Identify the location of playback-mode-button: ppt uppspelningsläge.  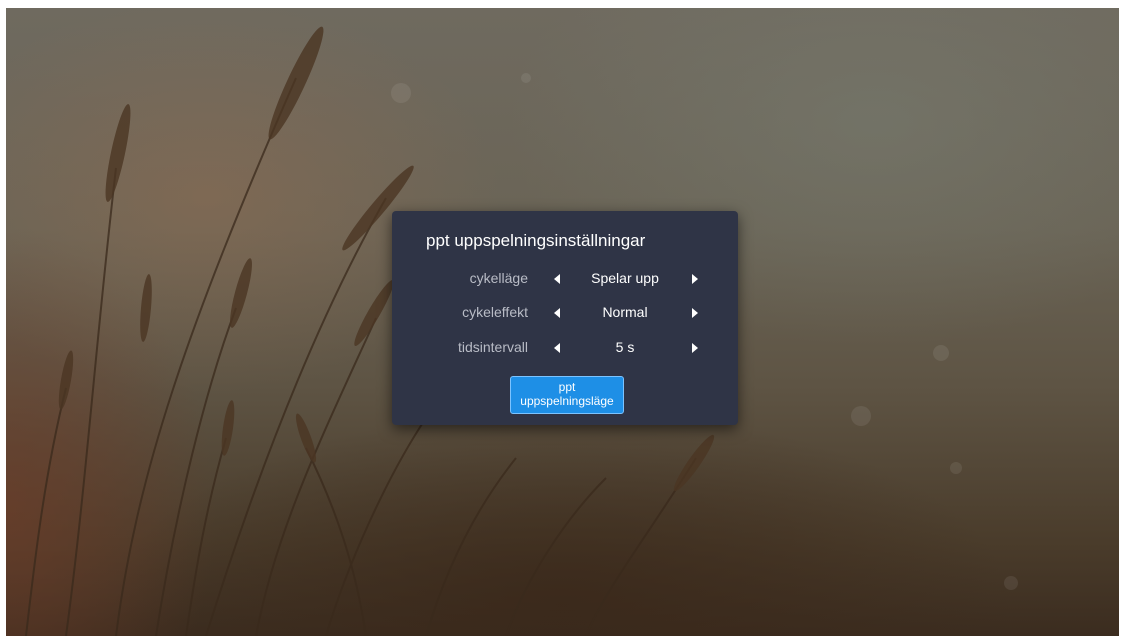
(567, 395).